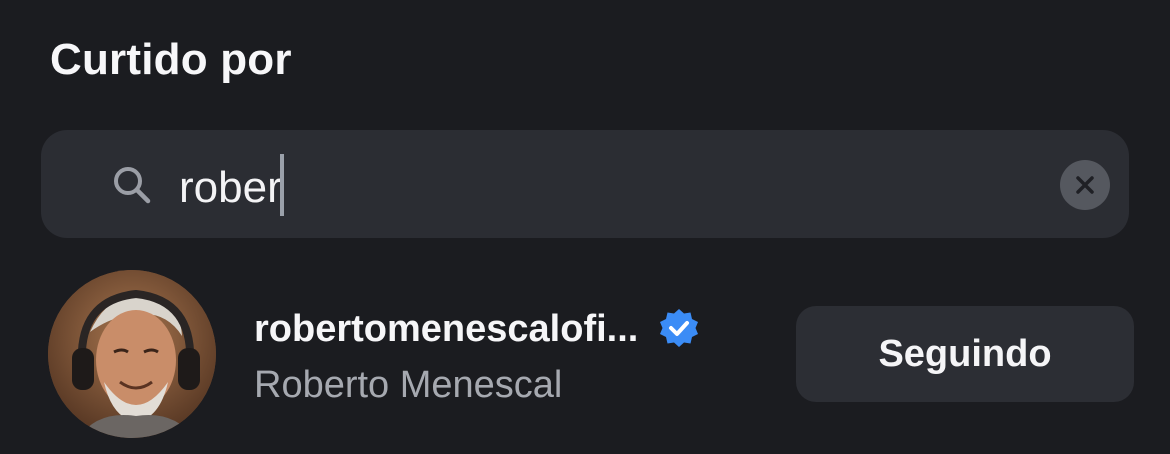  Describe the element at coordinates (965, 354) in the screenshot. I see `following-button: Seguindo` at that location.